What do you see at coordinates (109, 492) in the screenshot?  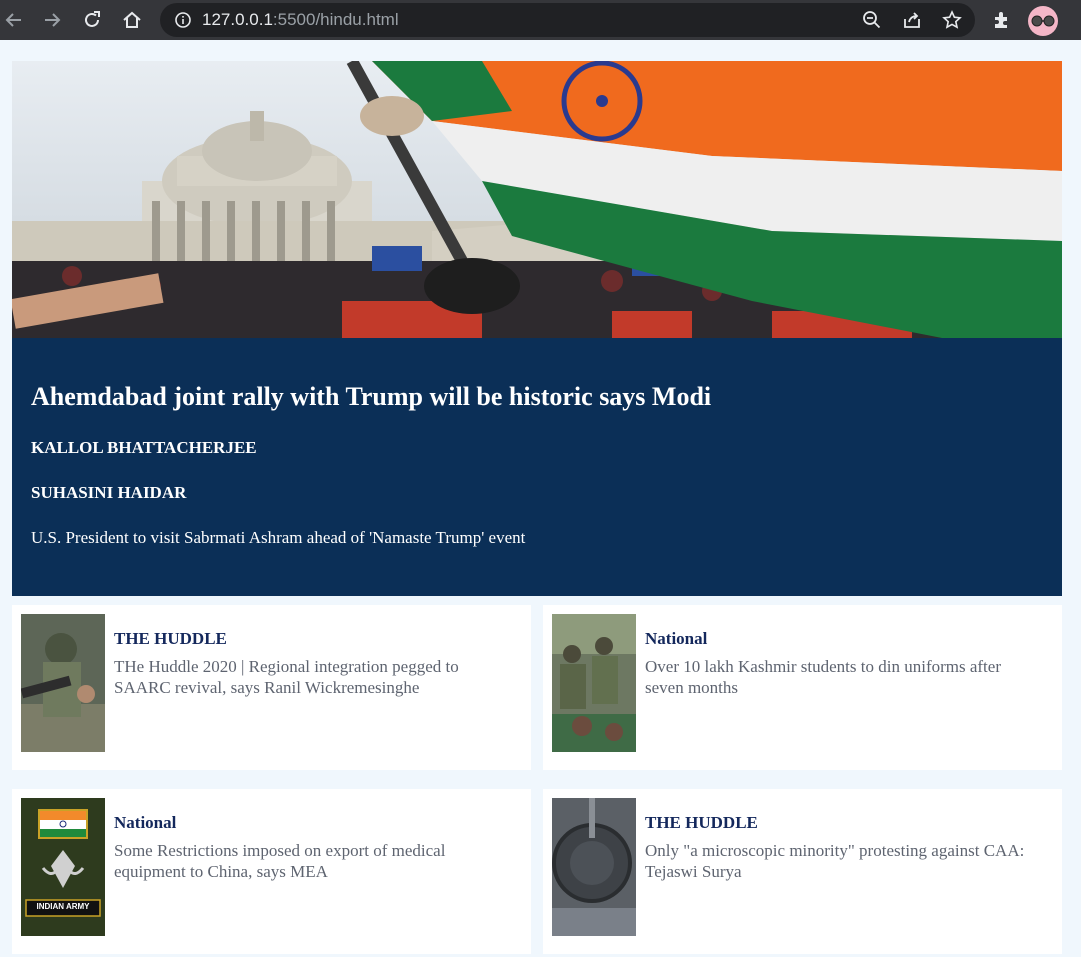 I see `hero-author: SUHASINI HAIDAR` at bounding box center [109, 492].